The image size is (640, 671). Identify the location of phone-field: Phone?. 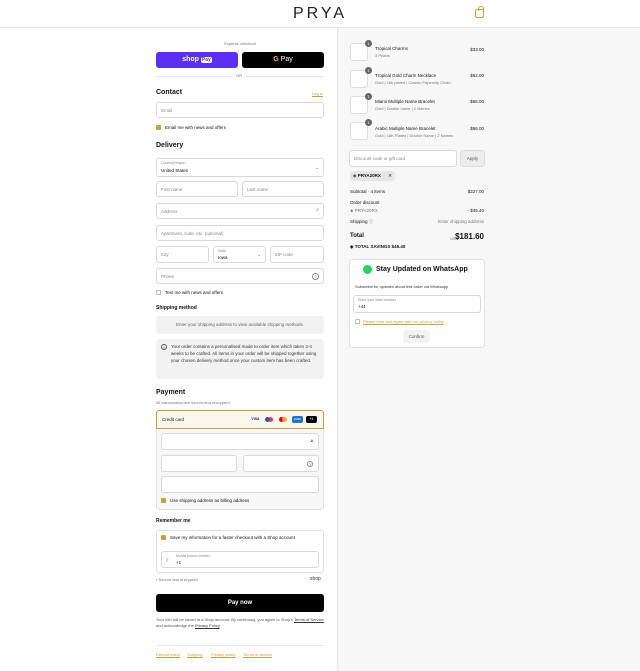
(240, 276).